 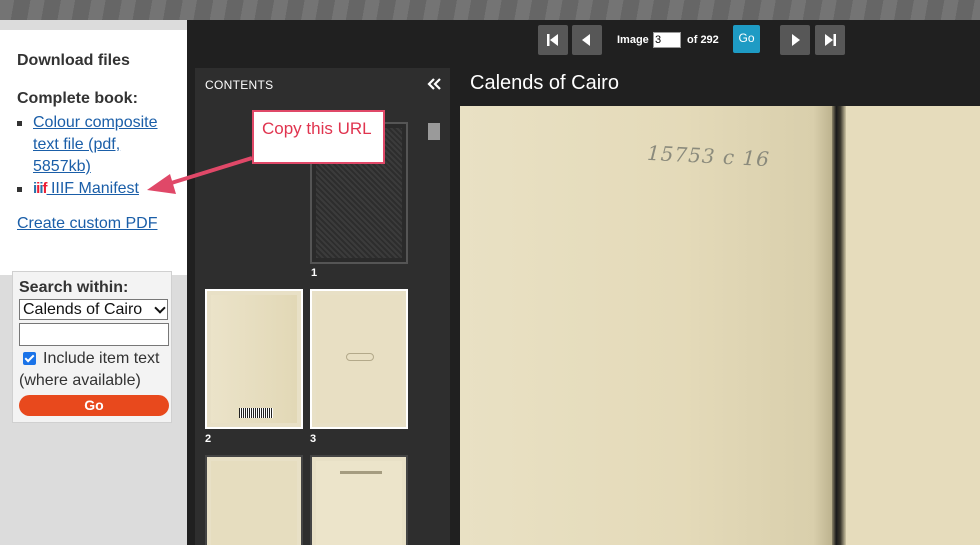 I want to click on search-scope-value: Calends of Cairo, so click(x=83, y=309).